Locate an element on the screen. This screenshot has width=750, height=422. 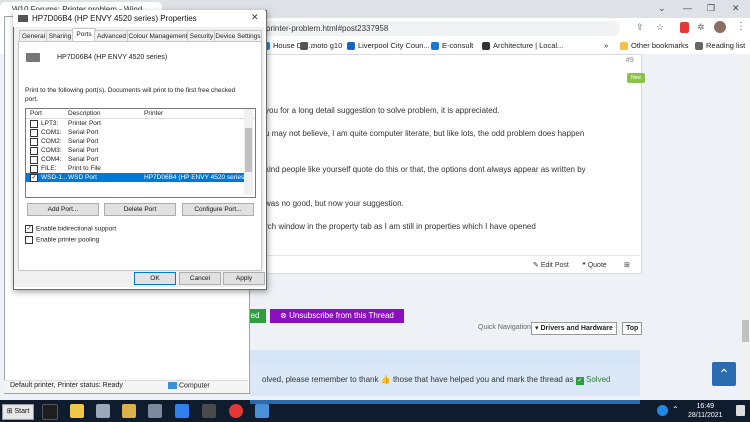
port-row: FILE: Print to File is located at coordinates (140, 168).